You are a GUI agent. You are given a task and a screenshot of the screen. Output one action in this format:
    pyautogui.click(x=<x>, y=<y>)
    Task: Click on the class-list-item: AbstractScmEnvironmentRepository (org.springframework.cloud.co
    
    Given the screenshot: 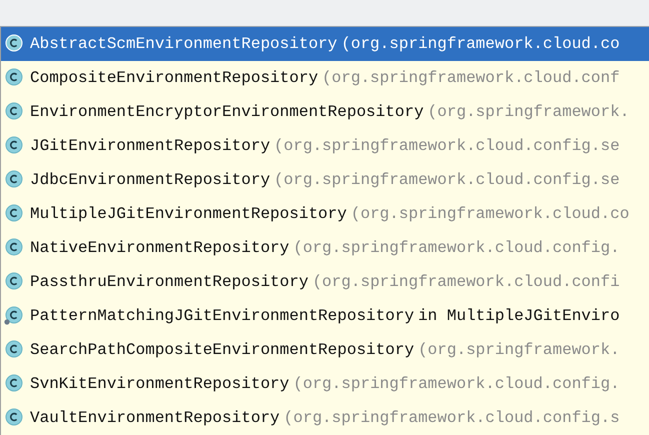 What is the action you would take?
    pyautogui.click(x=325, y=44)
    